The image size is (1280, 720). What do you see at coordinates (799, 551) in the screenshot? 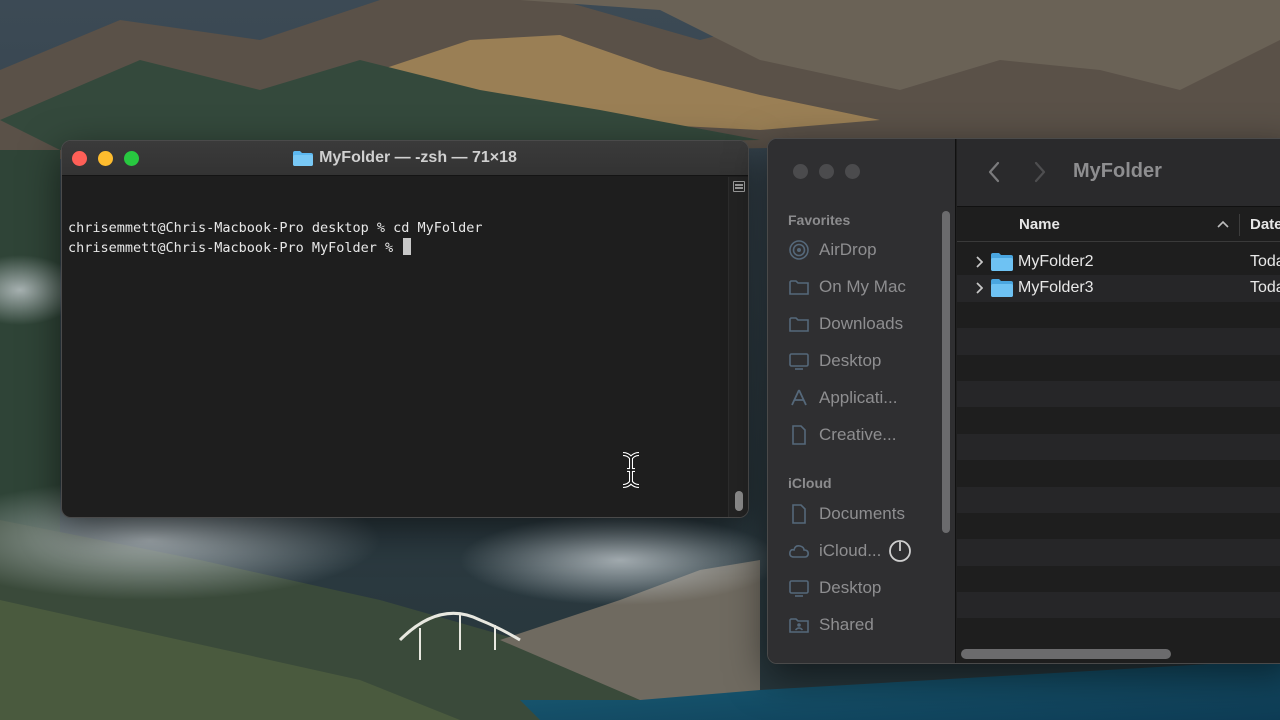
I see `cloud-icon` at bounding box center [799, 551].